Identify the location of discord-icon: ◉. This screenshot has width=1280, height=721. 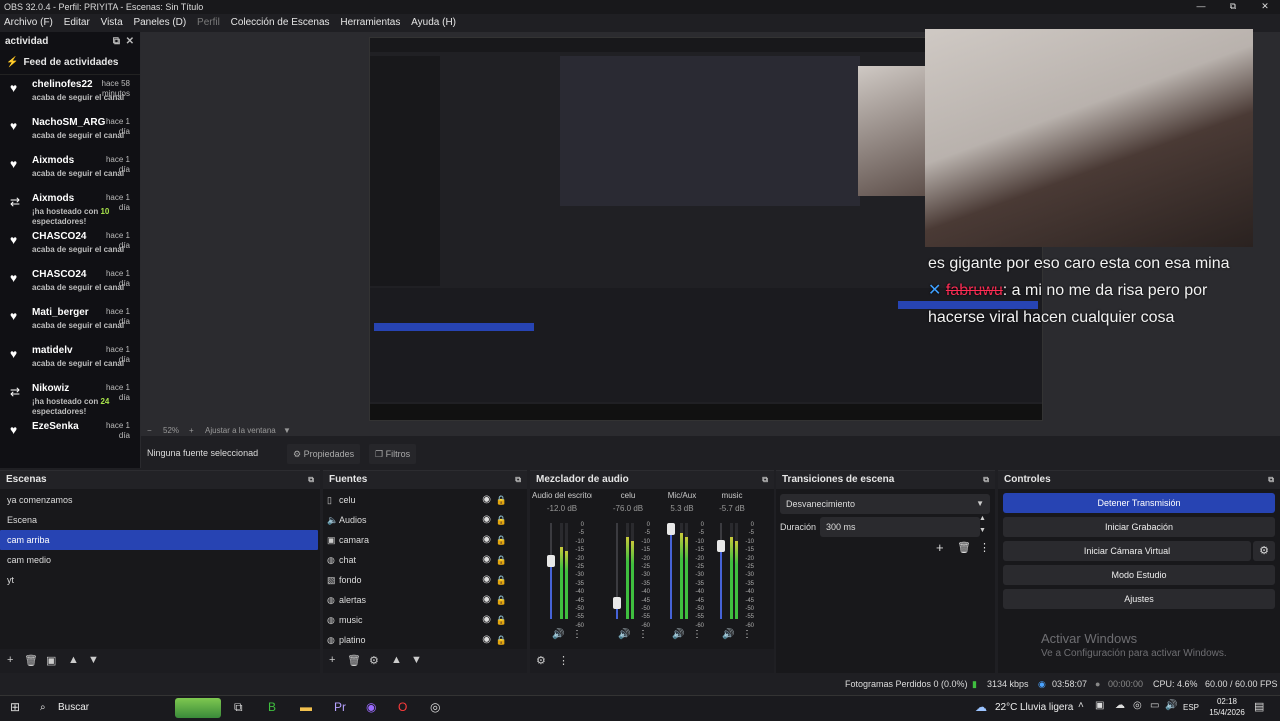
(371, 707).